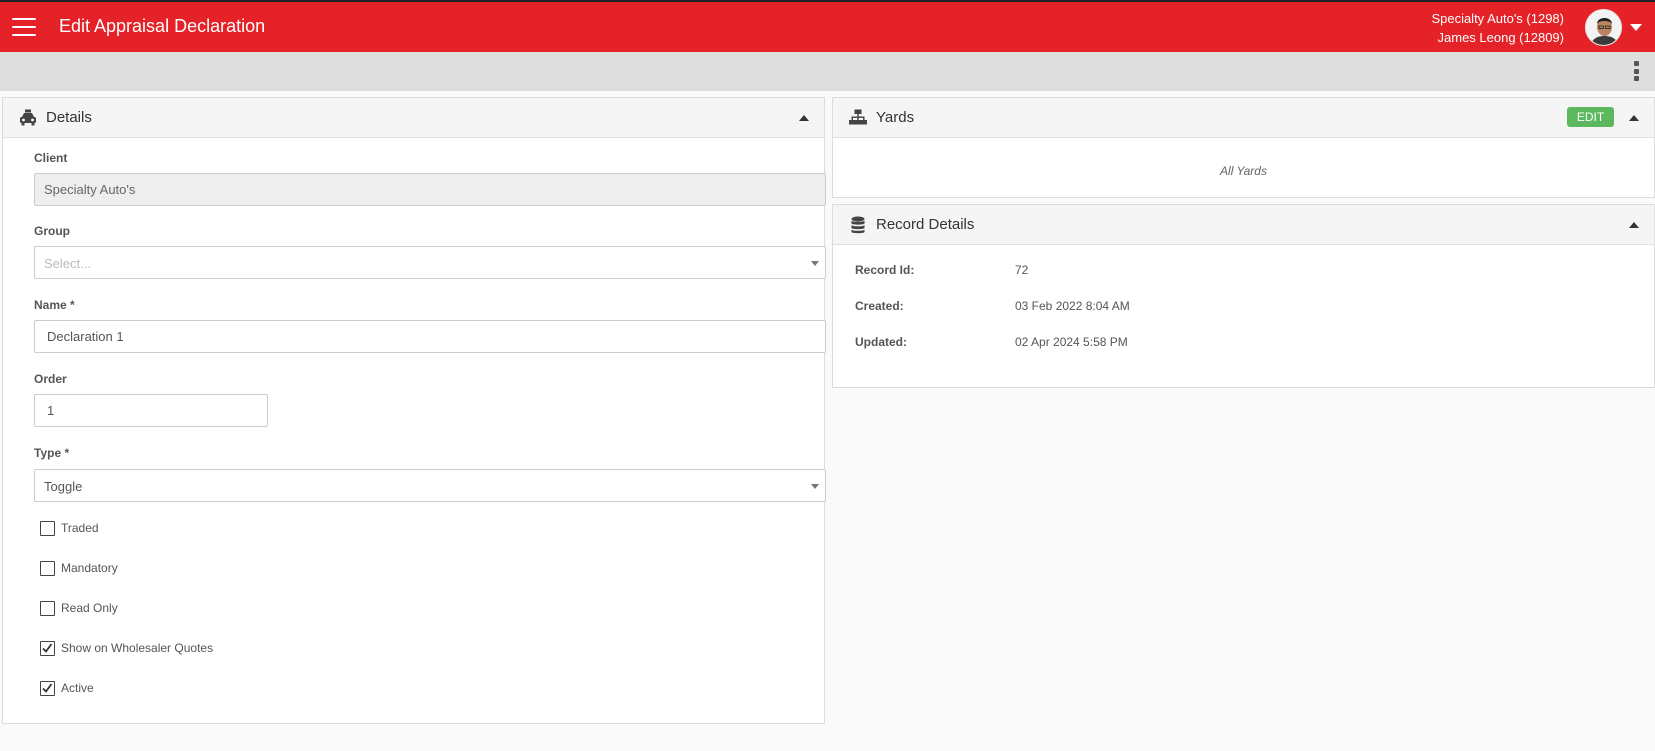  Describe the element at coordinates (47, 608) in the screenshot. I see `read-only-checkbox` at that location.